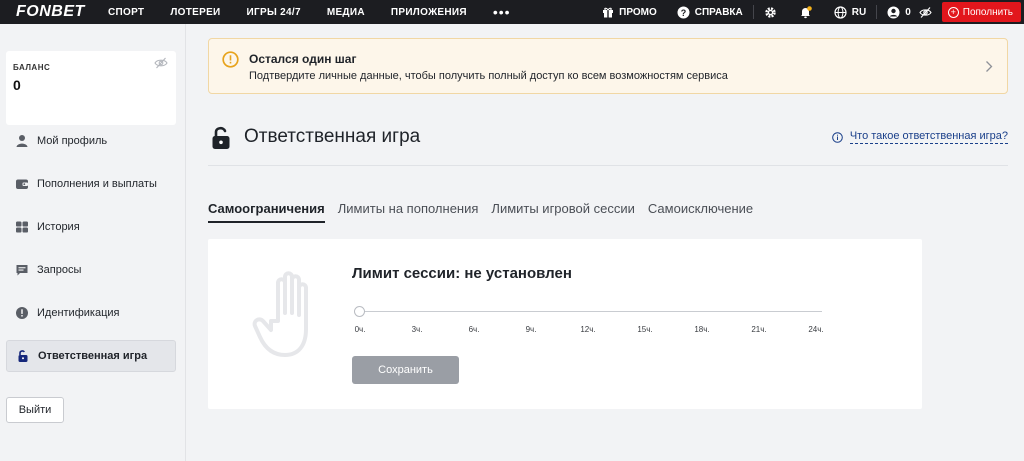 The image size is (1024, 461). Describe the element at coordinates (813, 12) in the screenshot. I see `header-actions: ПРОМО ? СПРАВКА RU 0 + Пополнить` at that location.